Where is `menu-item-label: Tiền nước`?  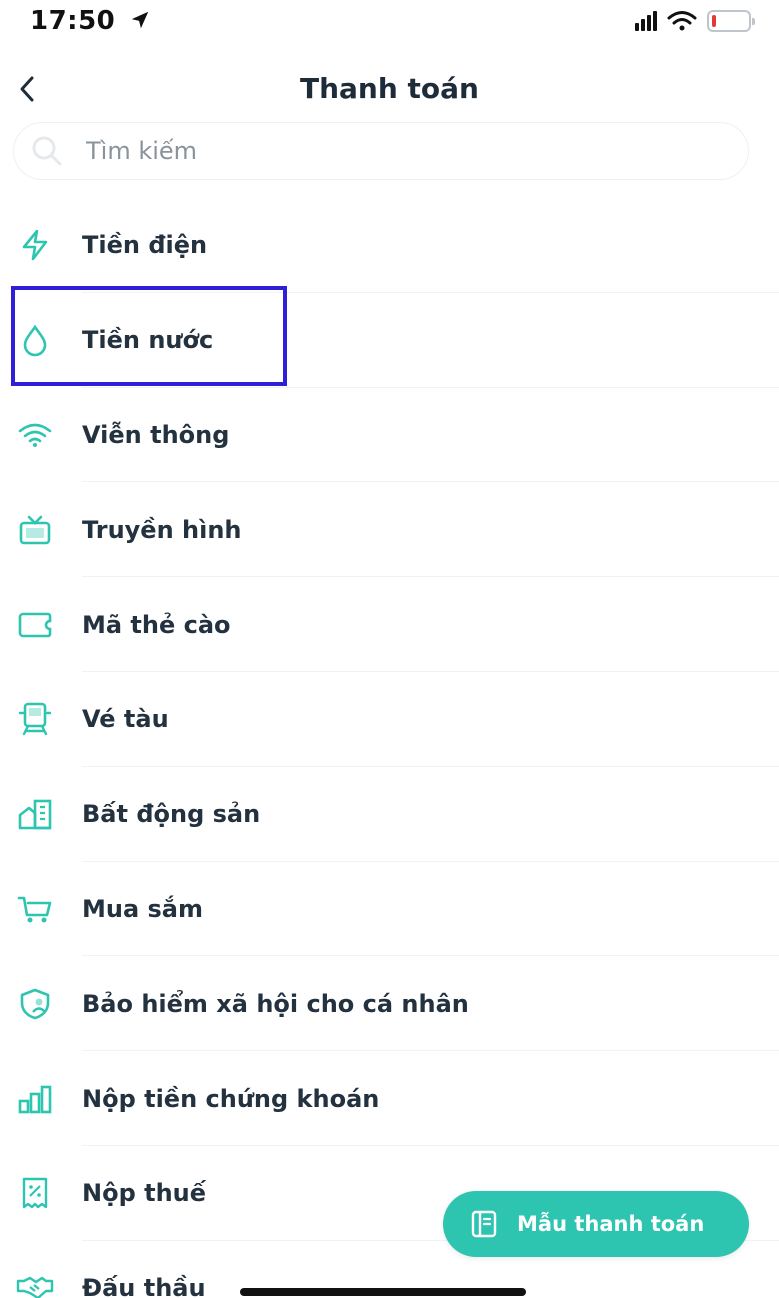 menu-item-label: Tiền nước is located at coordinates (148, 340).